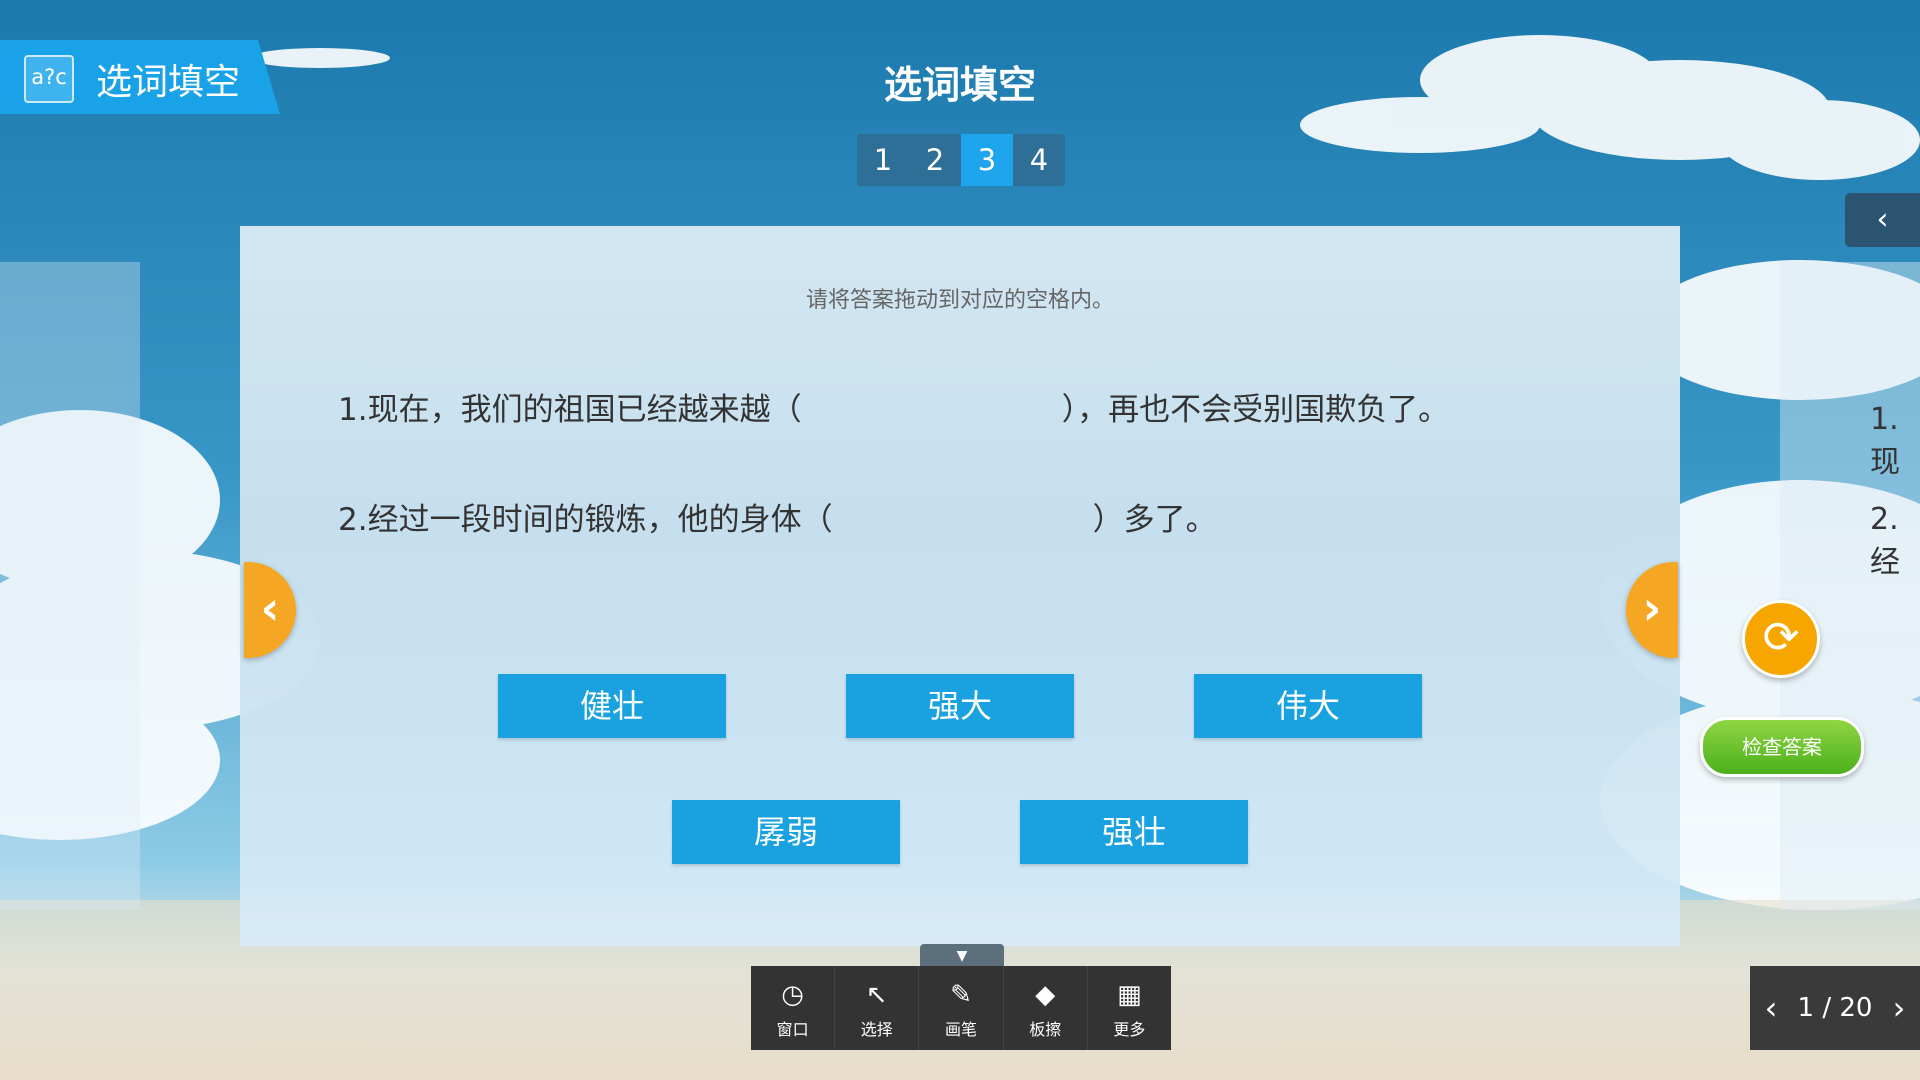 This screenshot has width=1920, height=1080. I want to click on pager-item-2: 2, so click(935, 160).